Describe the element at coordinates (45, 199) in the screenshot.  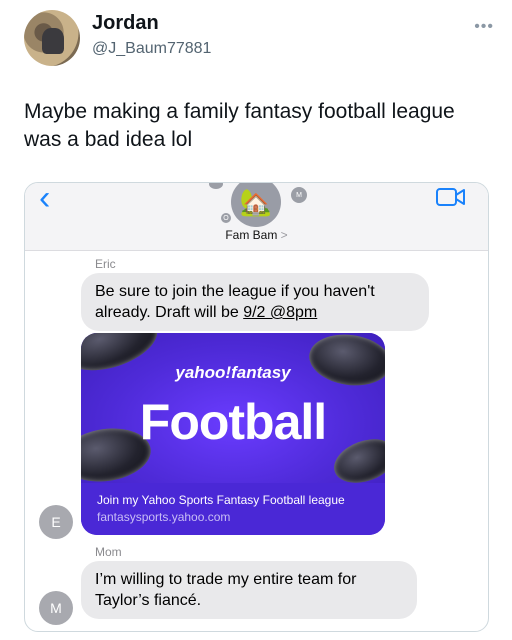
I see `back-chevron-icon: ‹` at that location.